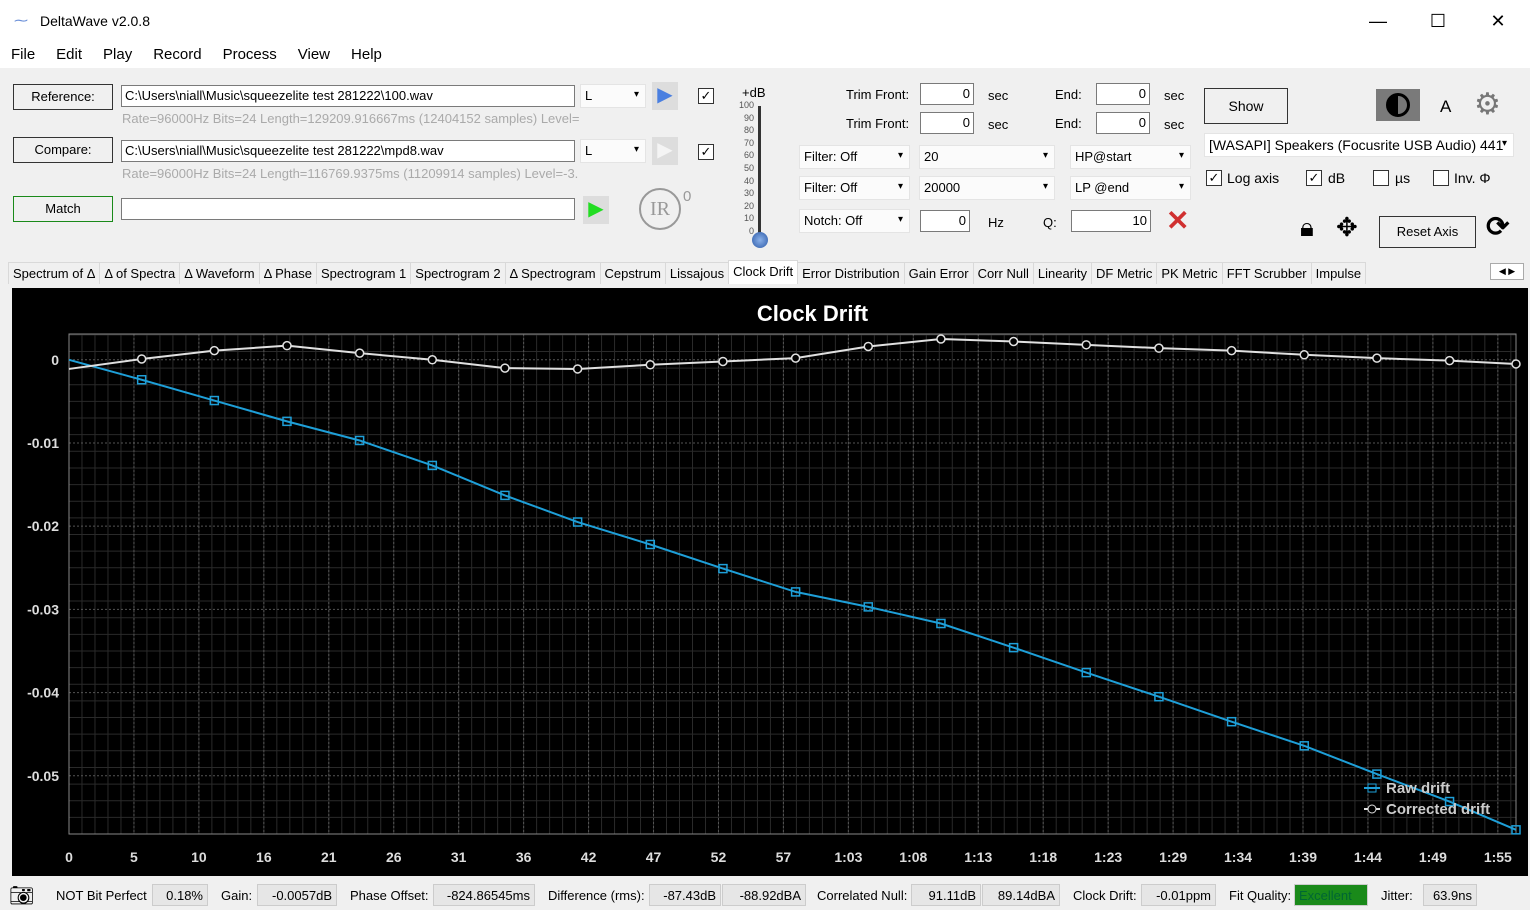 The width and height of the screenshot is (1530, 910). What do you see at coordinates (1438, 21) in the screenshot?
I see `maximize-button: ☐` at bounding box center [1438, 21].